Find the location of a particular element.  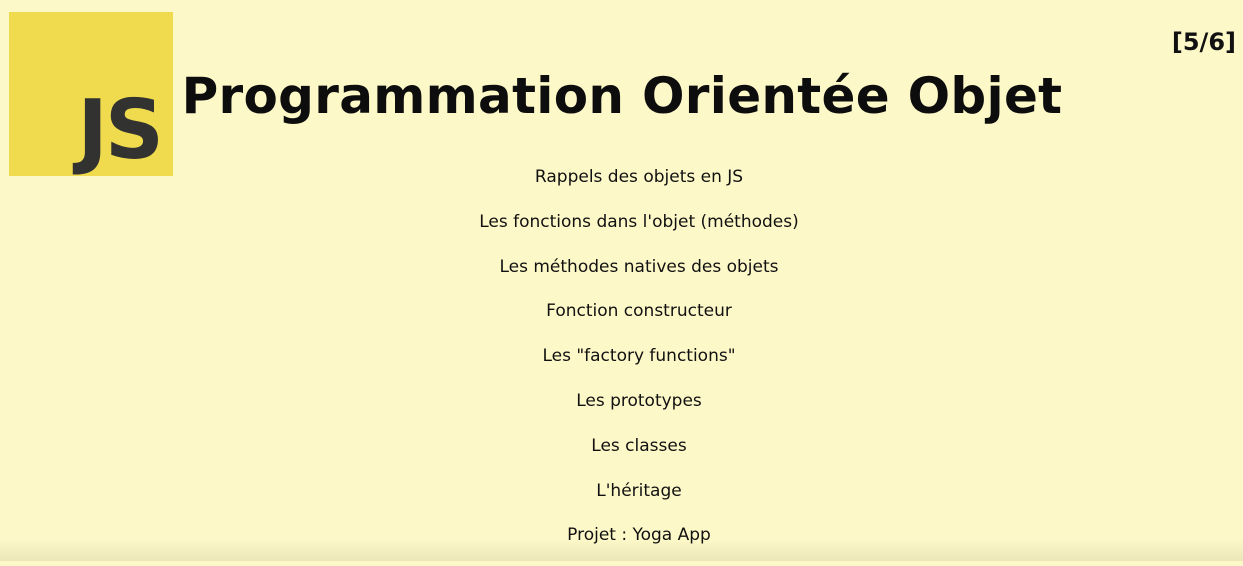

topic-item: Les méthodes natives des objets is located at coordinates (639, 266).